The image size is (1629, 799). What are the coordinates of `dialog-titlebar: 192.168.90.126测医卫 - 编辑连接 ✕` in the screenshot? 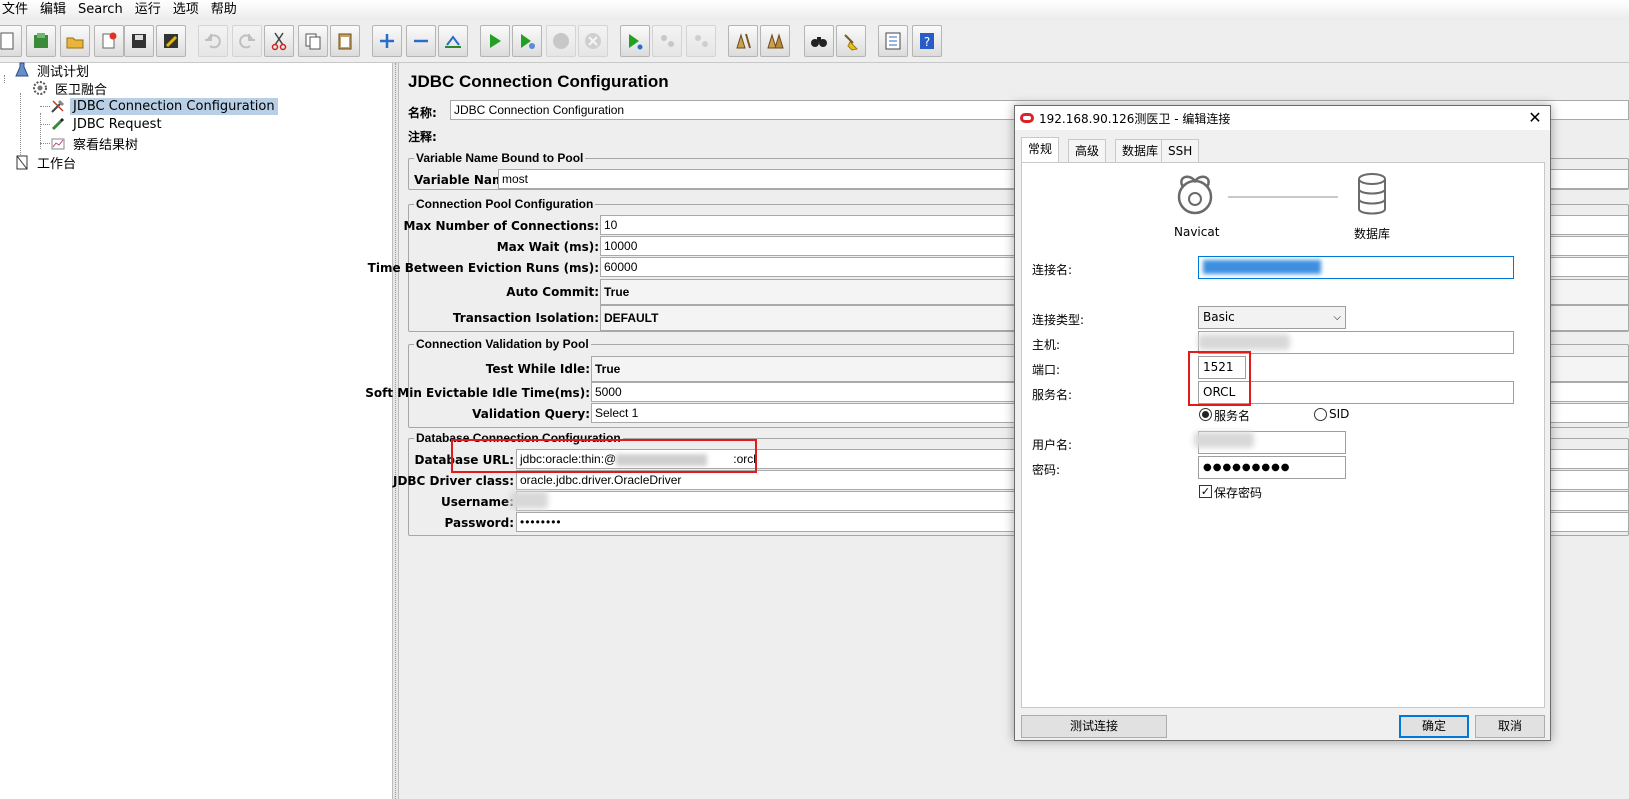 It's located at (1282, 118).